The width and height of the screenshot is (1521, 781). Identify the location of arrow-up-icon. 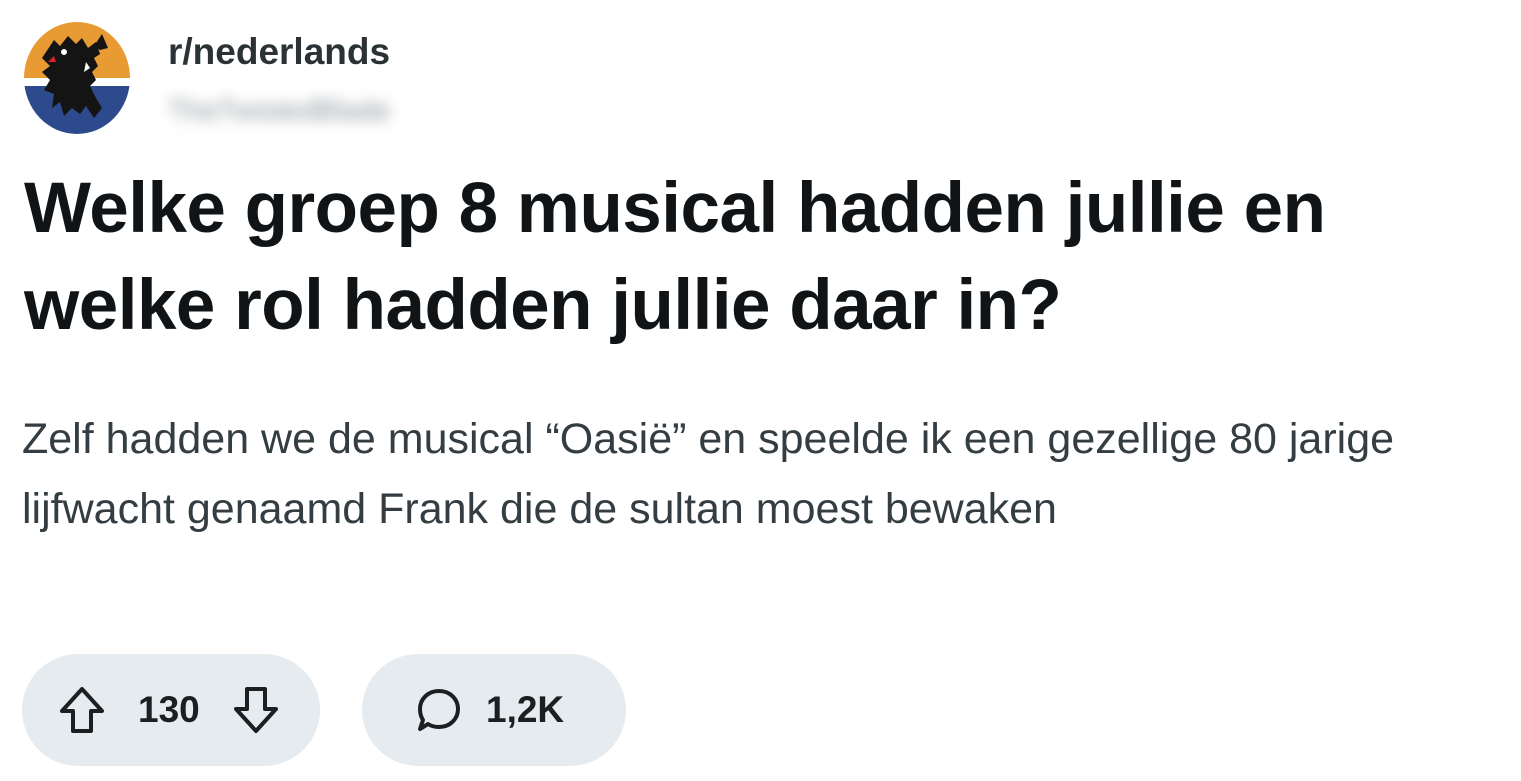
(82, 710).